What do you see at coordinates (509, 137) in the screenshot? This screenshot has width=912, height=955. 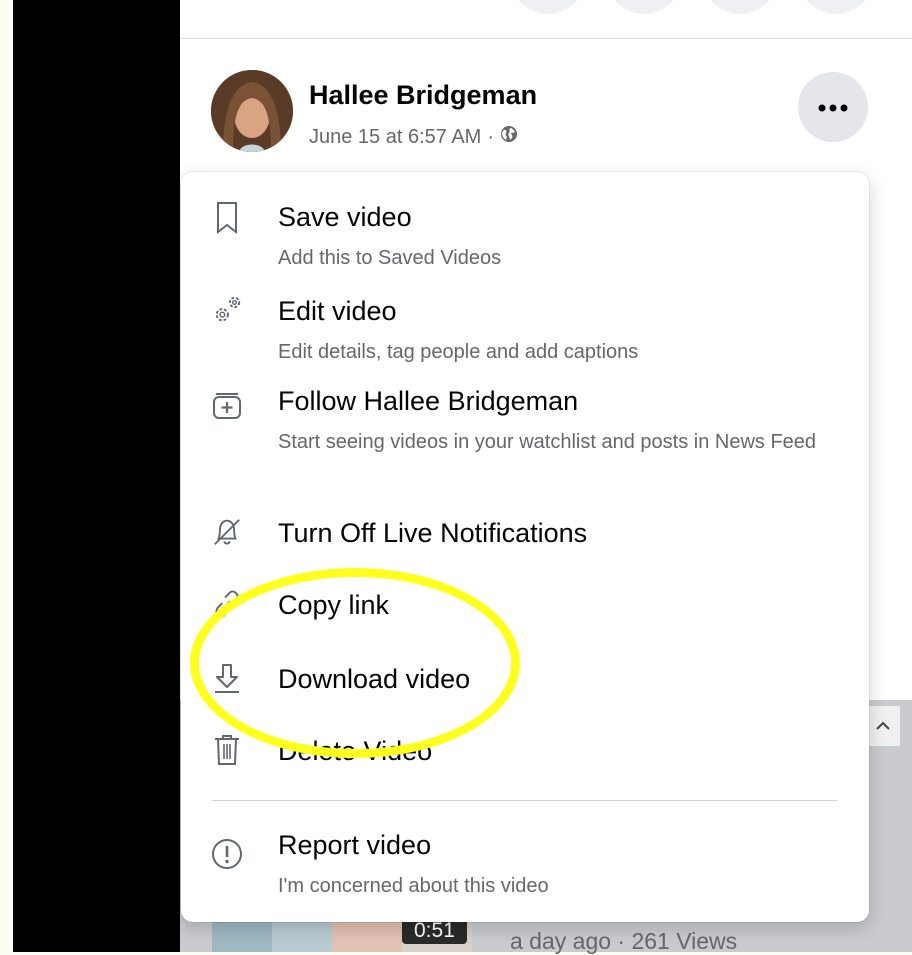 I see `globe-icon` at bounding box center [509, 137].